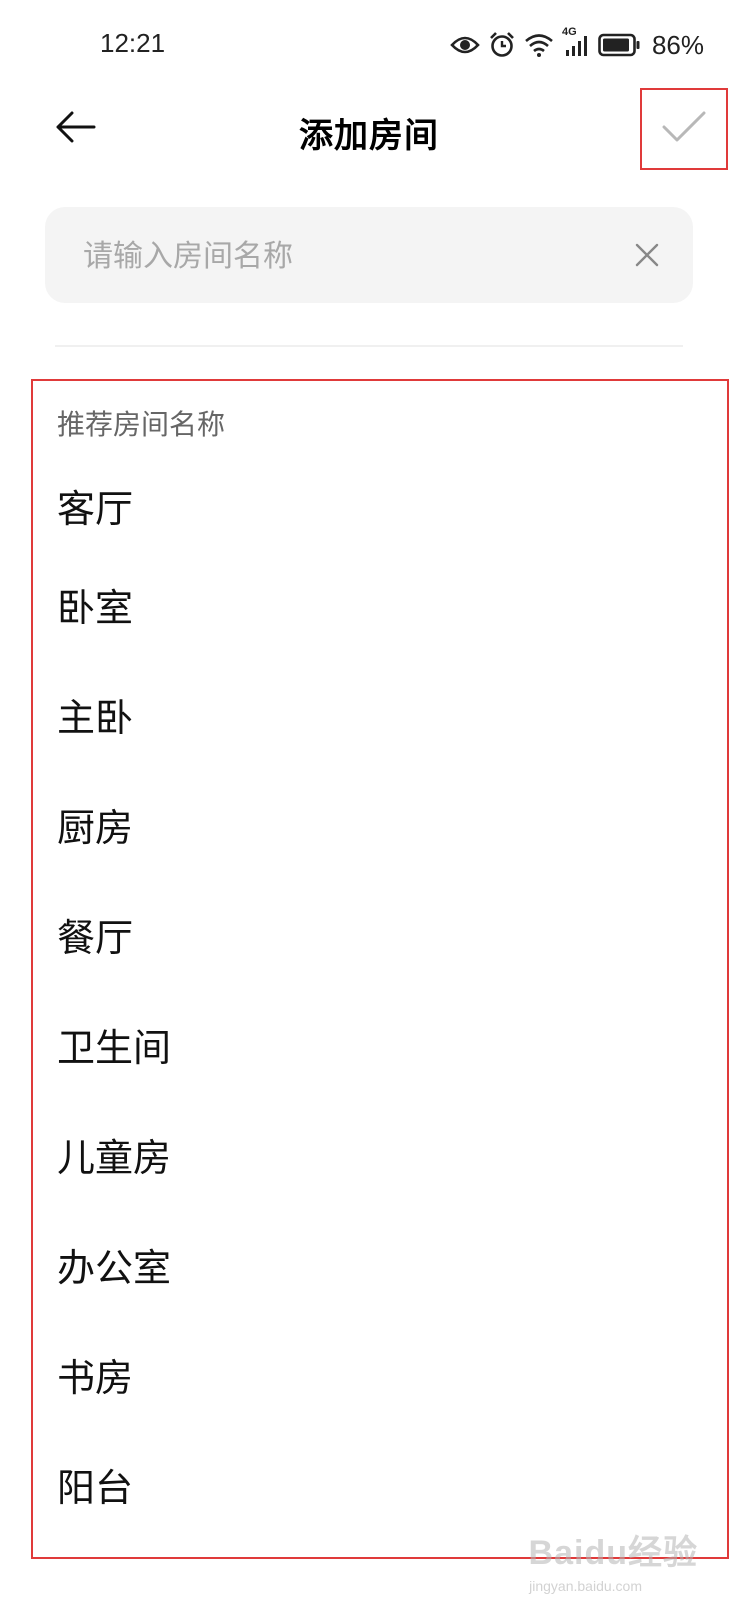  What do you see at coordinates (569, 32) in the screenshot?
I see `network-type-label: 4G` at bounding box center [569, 32].